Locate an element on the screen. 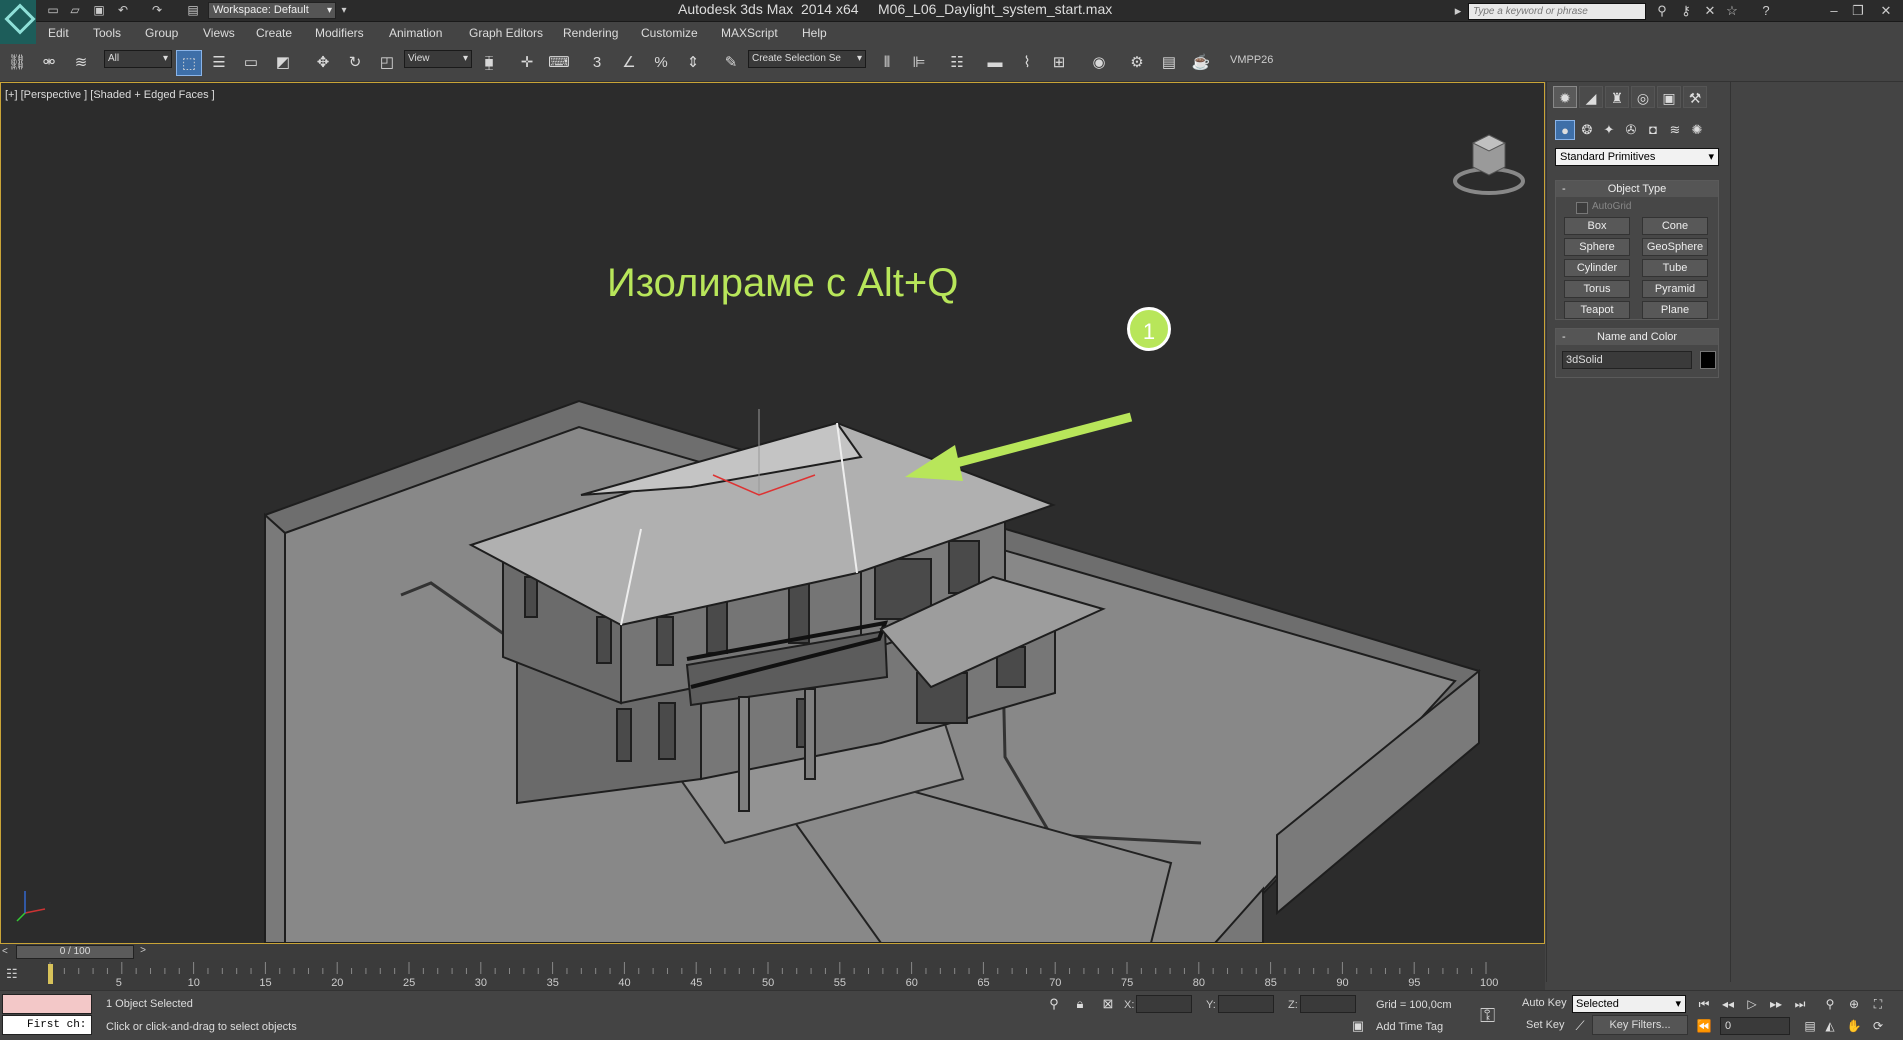 The width and height of the screenshot is (1903, 1040). render-production-icon: ☕ is located at coordinates (1201, 63).